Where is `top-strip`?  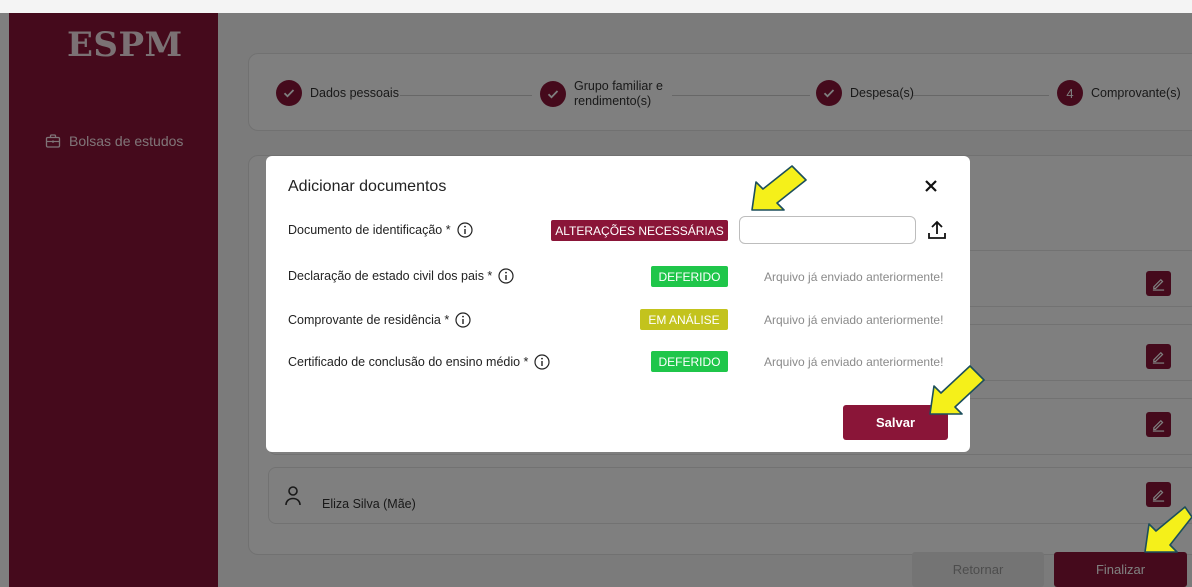
top-strip is located at coordinates (596, 6).